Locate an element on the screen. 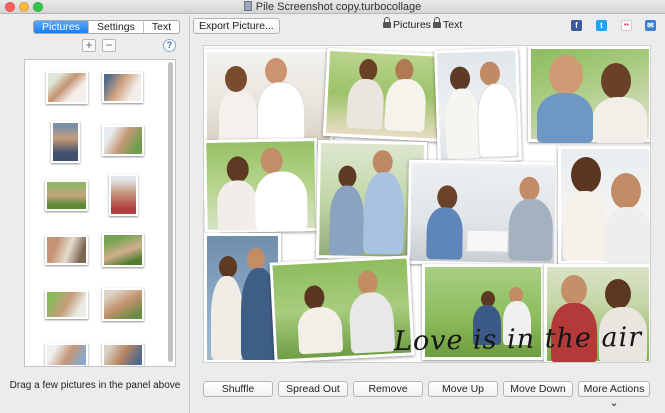  shuffle-button: Shuffle is located at coordinates (238, 389).